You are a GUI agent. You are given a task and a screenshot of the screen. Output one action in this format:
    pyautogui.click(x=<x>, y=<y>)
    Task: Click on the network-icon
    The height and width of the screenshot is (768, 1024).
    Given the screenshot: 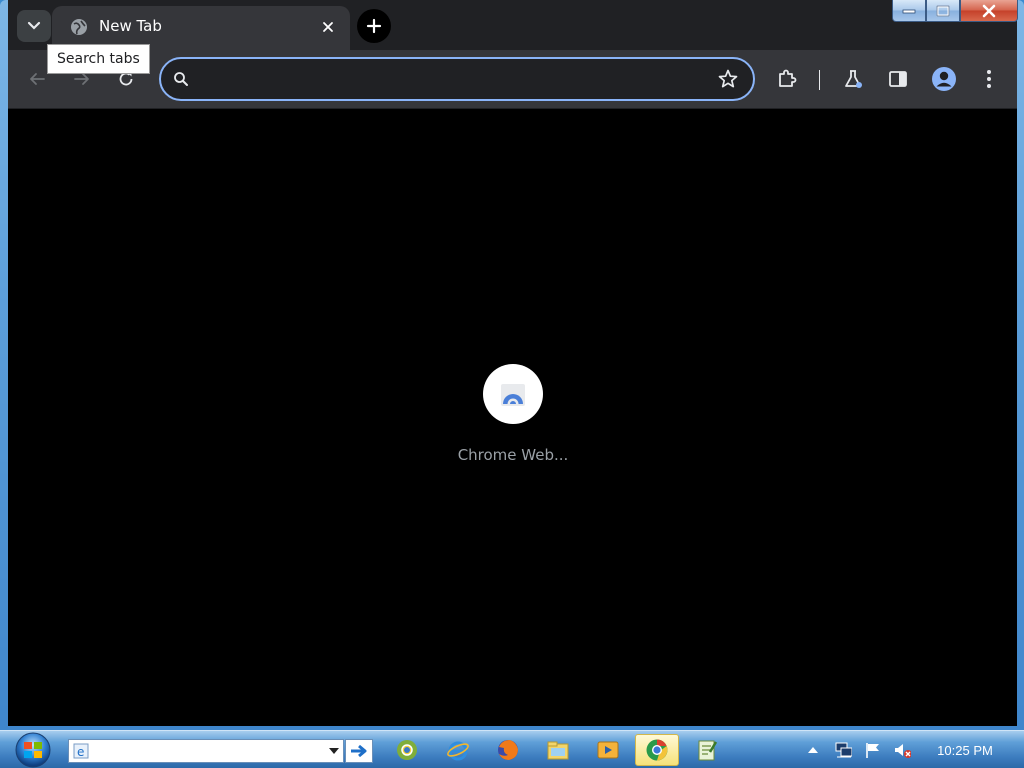 What is the action you would take?
    pyautogui.click(x=843, y=750)
    